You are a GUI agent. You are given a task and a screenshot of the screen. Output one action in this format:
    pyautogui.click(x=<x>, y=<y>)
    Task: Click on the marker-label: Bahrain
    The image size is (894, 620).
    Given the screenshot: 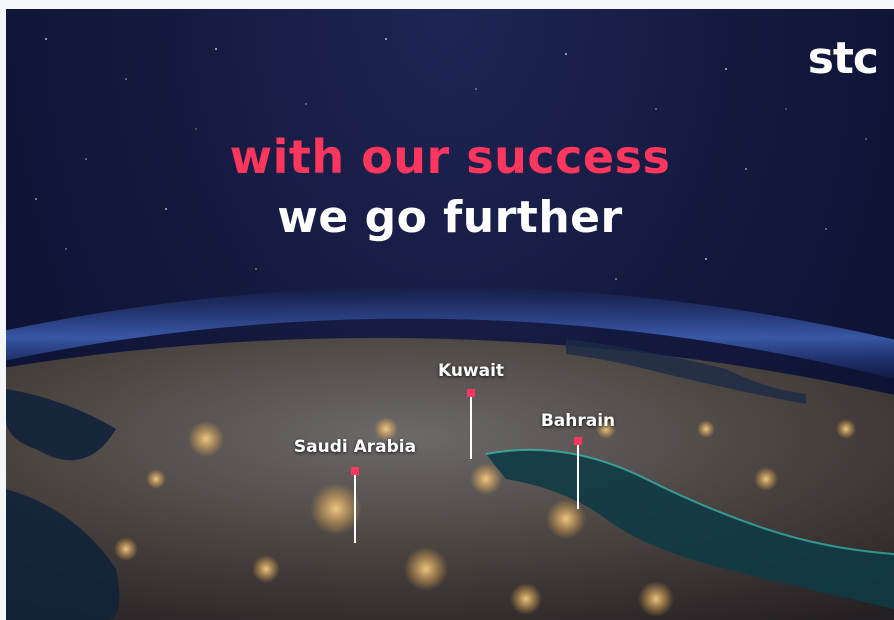 What is the action you would take?
    pyautogui.click(x=578, y=421)
    